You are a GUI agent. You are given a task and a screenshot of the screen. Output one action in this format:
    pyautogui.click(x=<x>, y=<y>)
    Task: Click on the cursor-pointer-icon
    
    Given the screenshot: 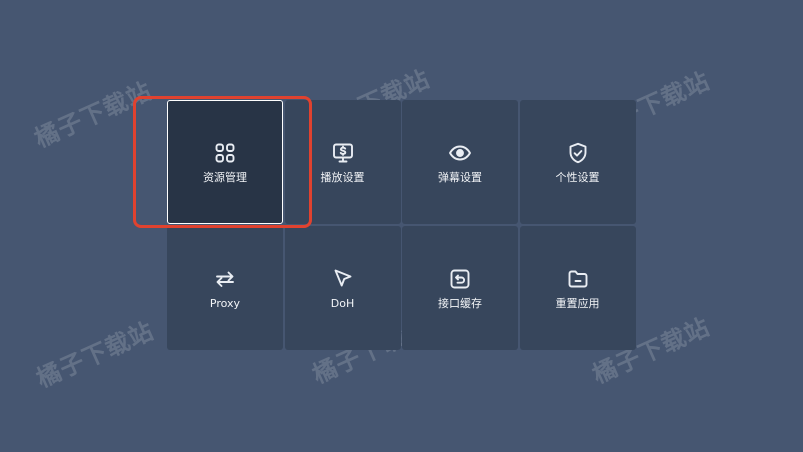 What is the action you would take?
    pyautogui.click(x=343, y=279)
    